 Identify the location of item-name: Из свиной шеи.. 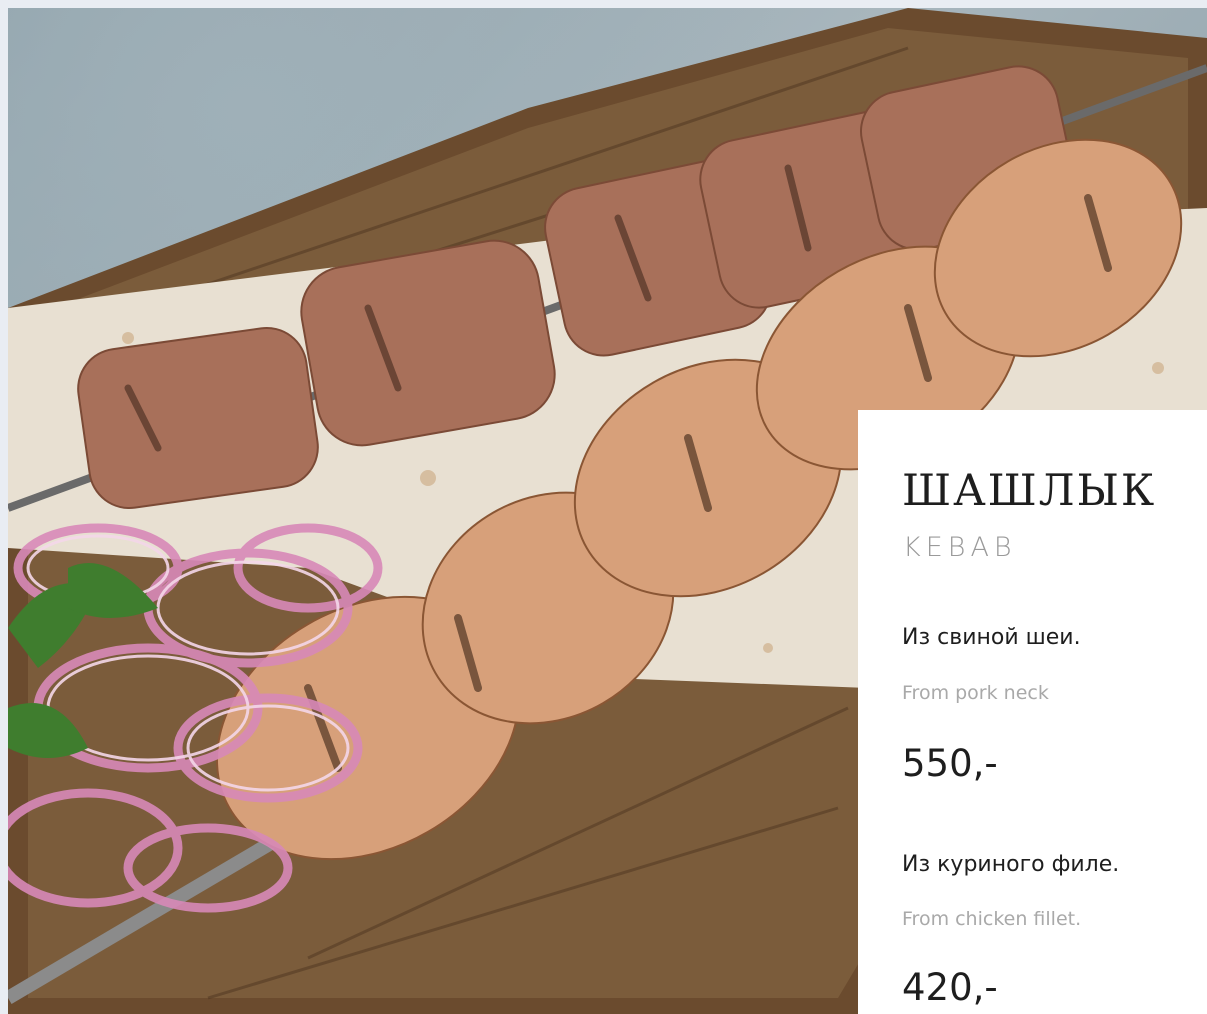
(991, 637).